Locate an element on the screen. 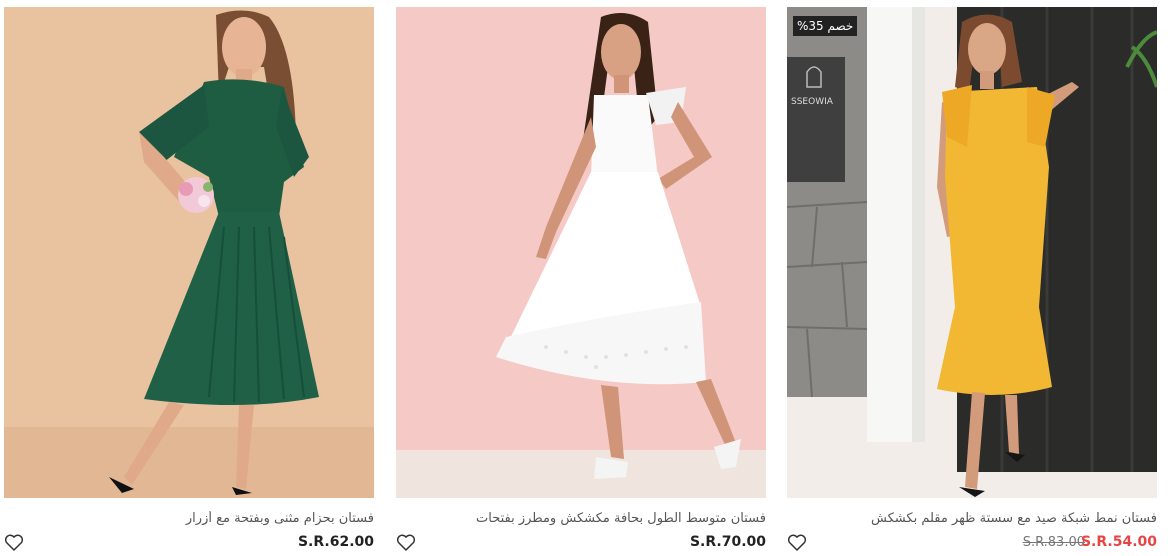 This screenshot has height=556, width=1168. product-price: S.R.62.00 is located at coordinates (335, 542).